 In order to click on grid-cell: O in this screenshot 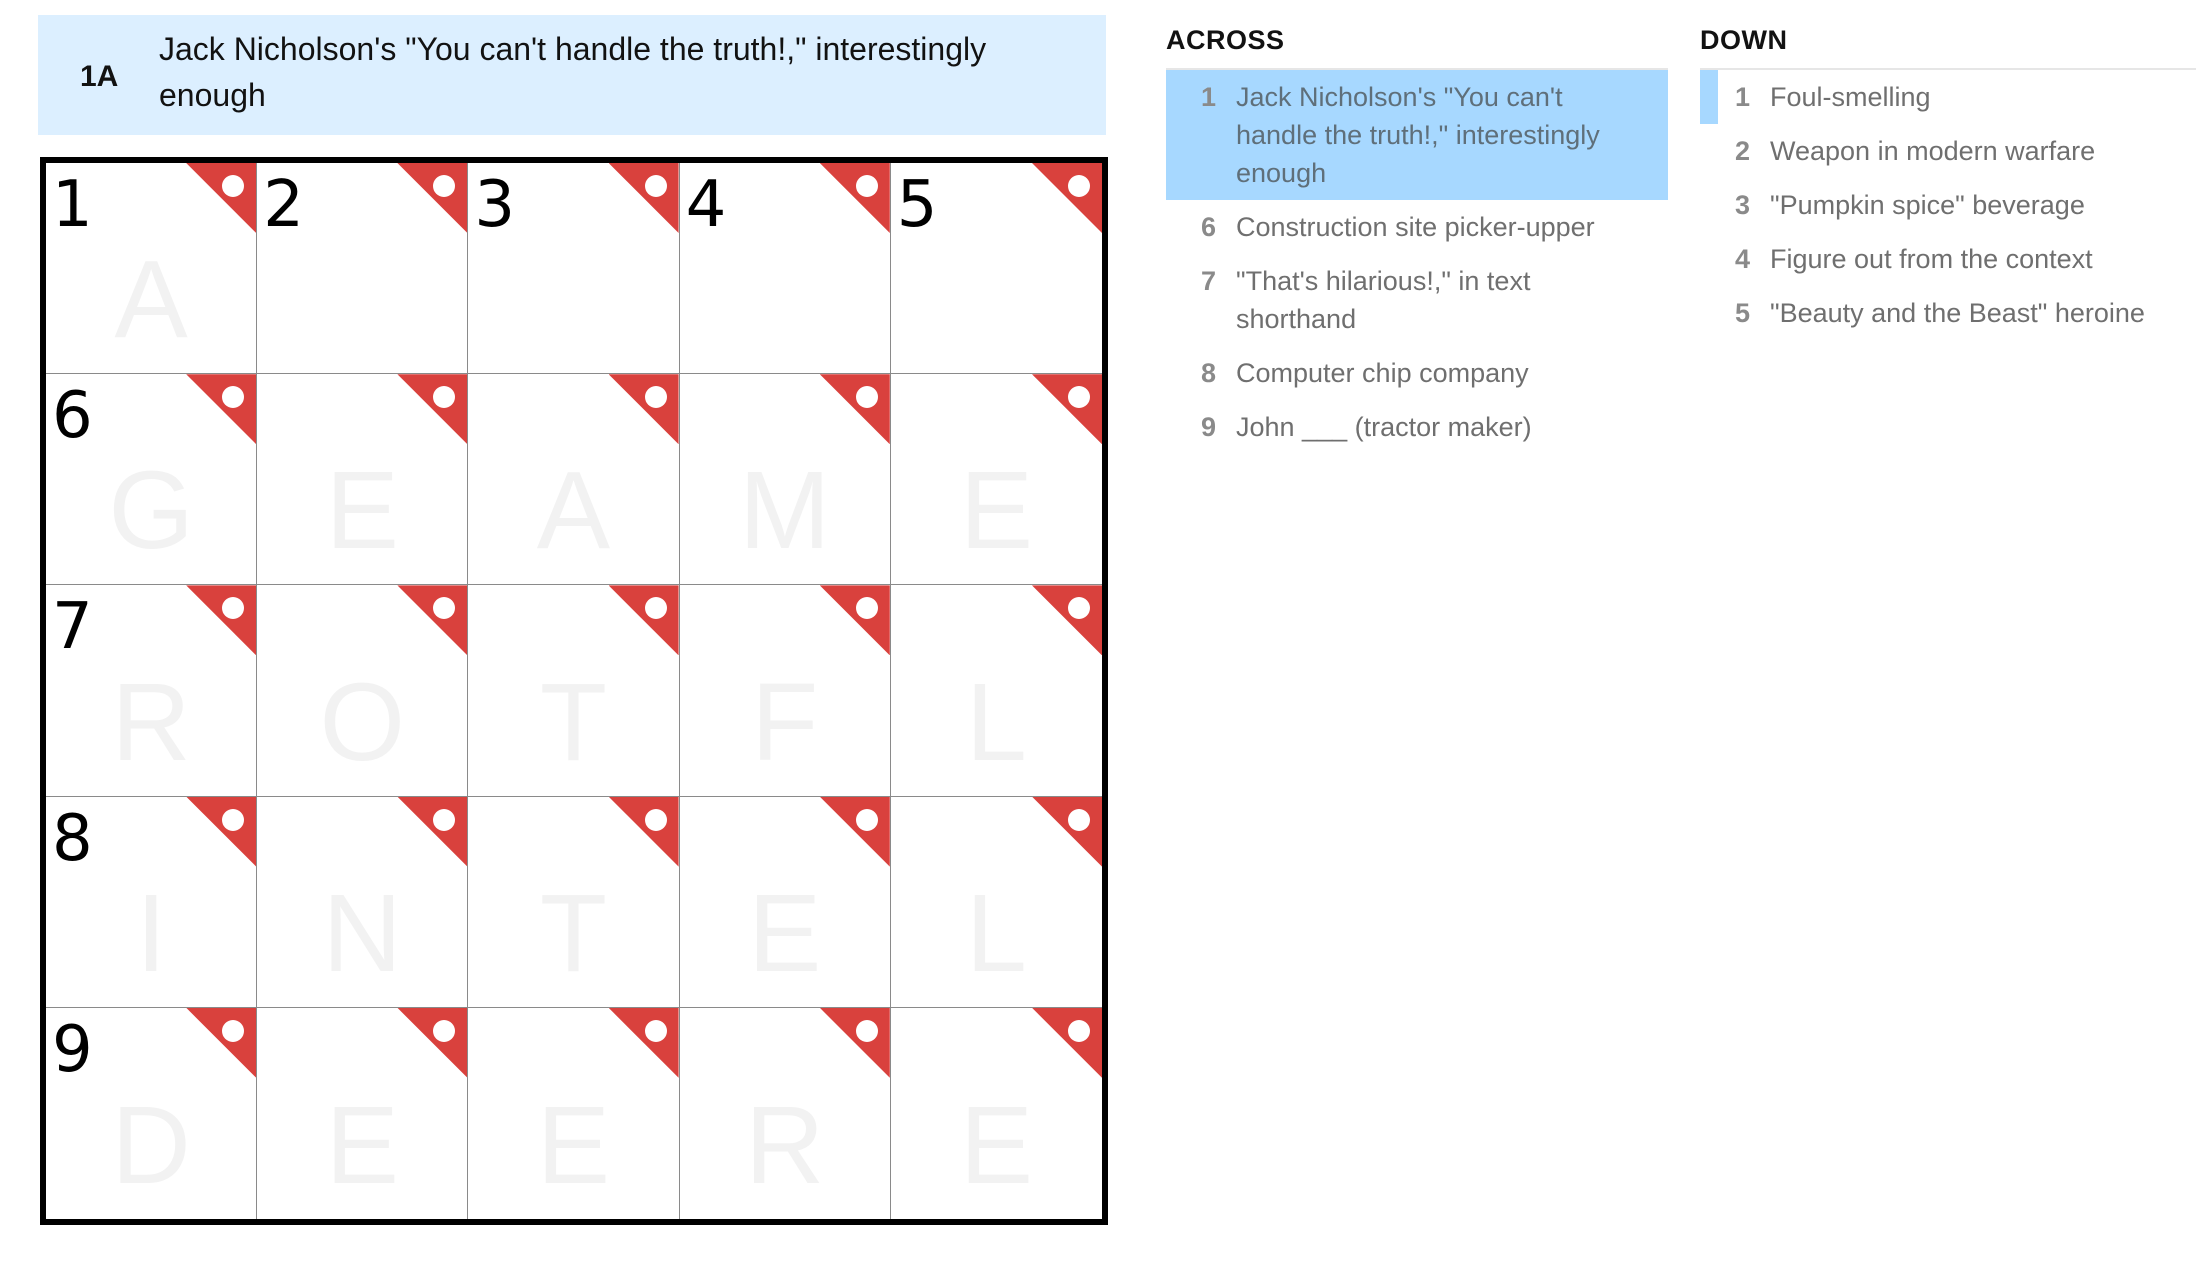, I will do `click(363, 691)`.